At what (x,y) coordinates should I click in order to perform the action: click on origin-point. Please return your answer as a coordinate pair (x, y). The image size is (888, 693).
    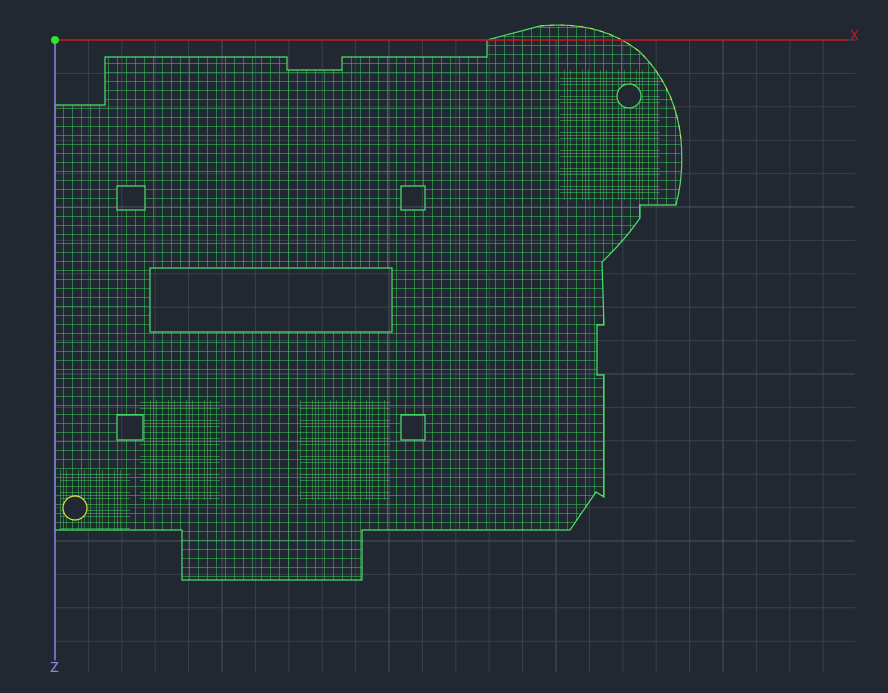
    Looking at the image, I should click on (55, 40).